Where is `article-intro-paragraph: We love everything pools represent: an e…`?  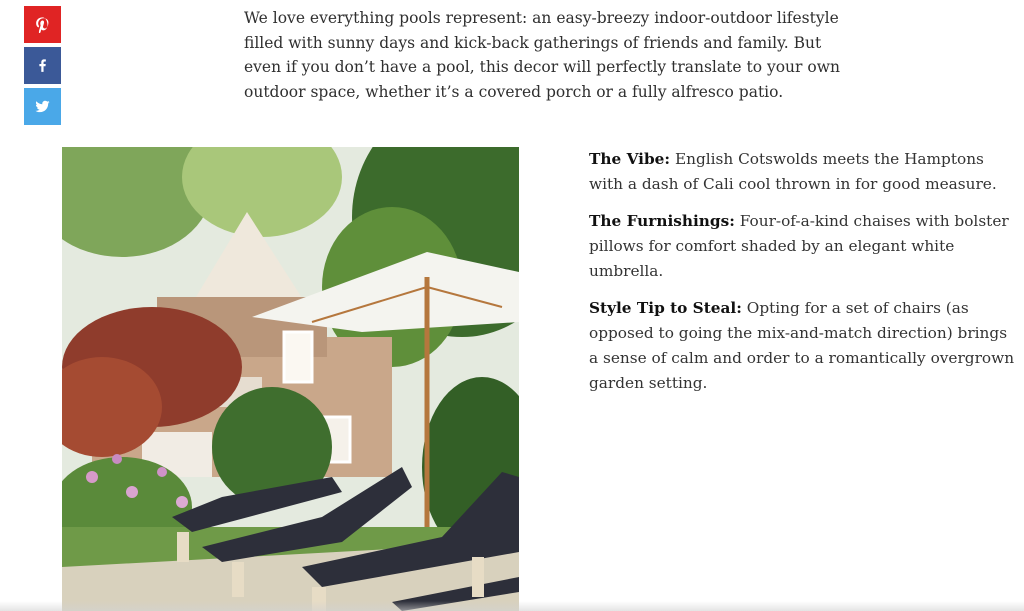
article-intro-paragraph: We love everything pools represent: an e… is located at coordinates (542, 55).